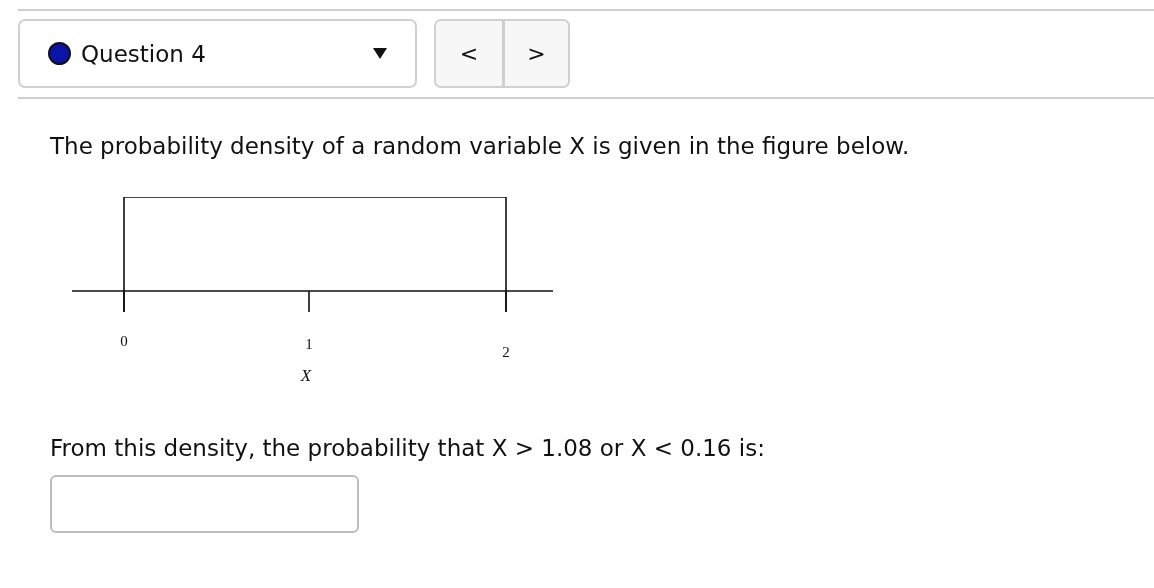 The image size is (1154, 588). What do you see at coordinates (144, 53) in the screenshot?
I see `question-label: Question 4` at bounding box center [144, 53].